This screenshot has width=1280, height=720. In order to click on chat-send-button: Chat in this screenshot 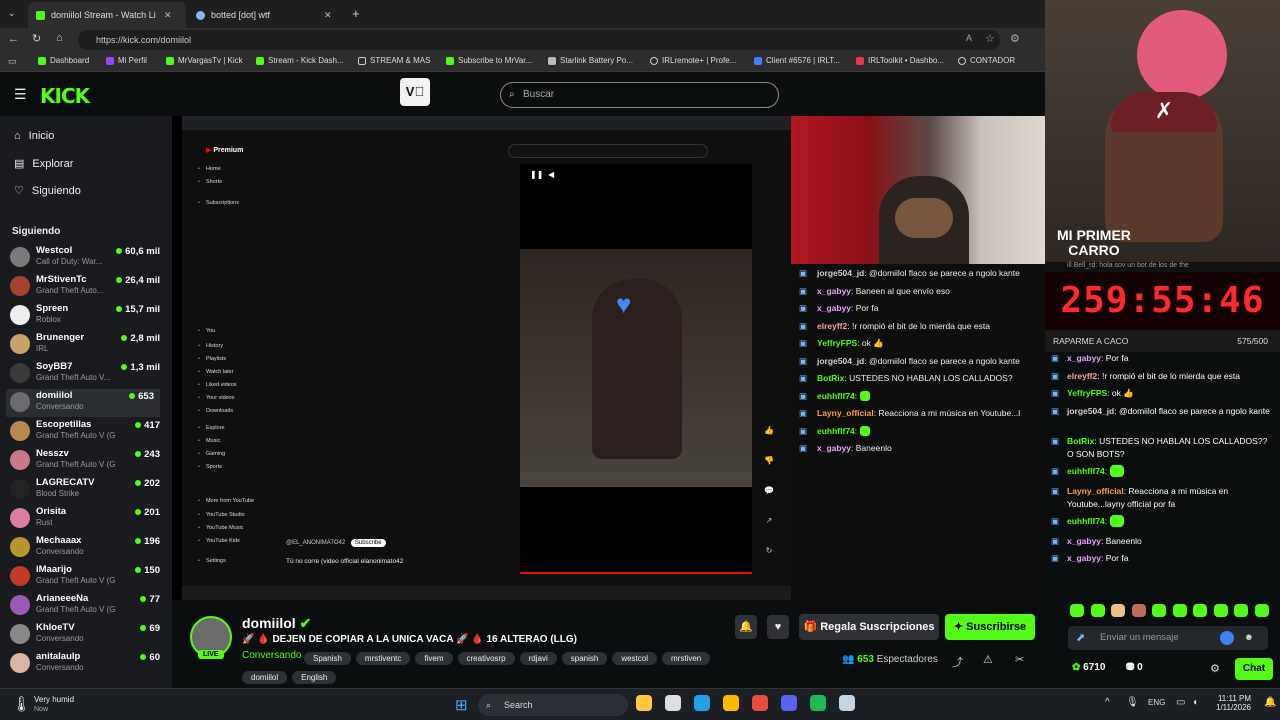, I will do `click(1254, 669)`.